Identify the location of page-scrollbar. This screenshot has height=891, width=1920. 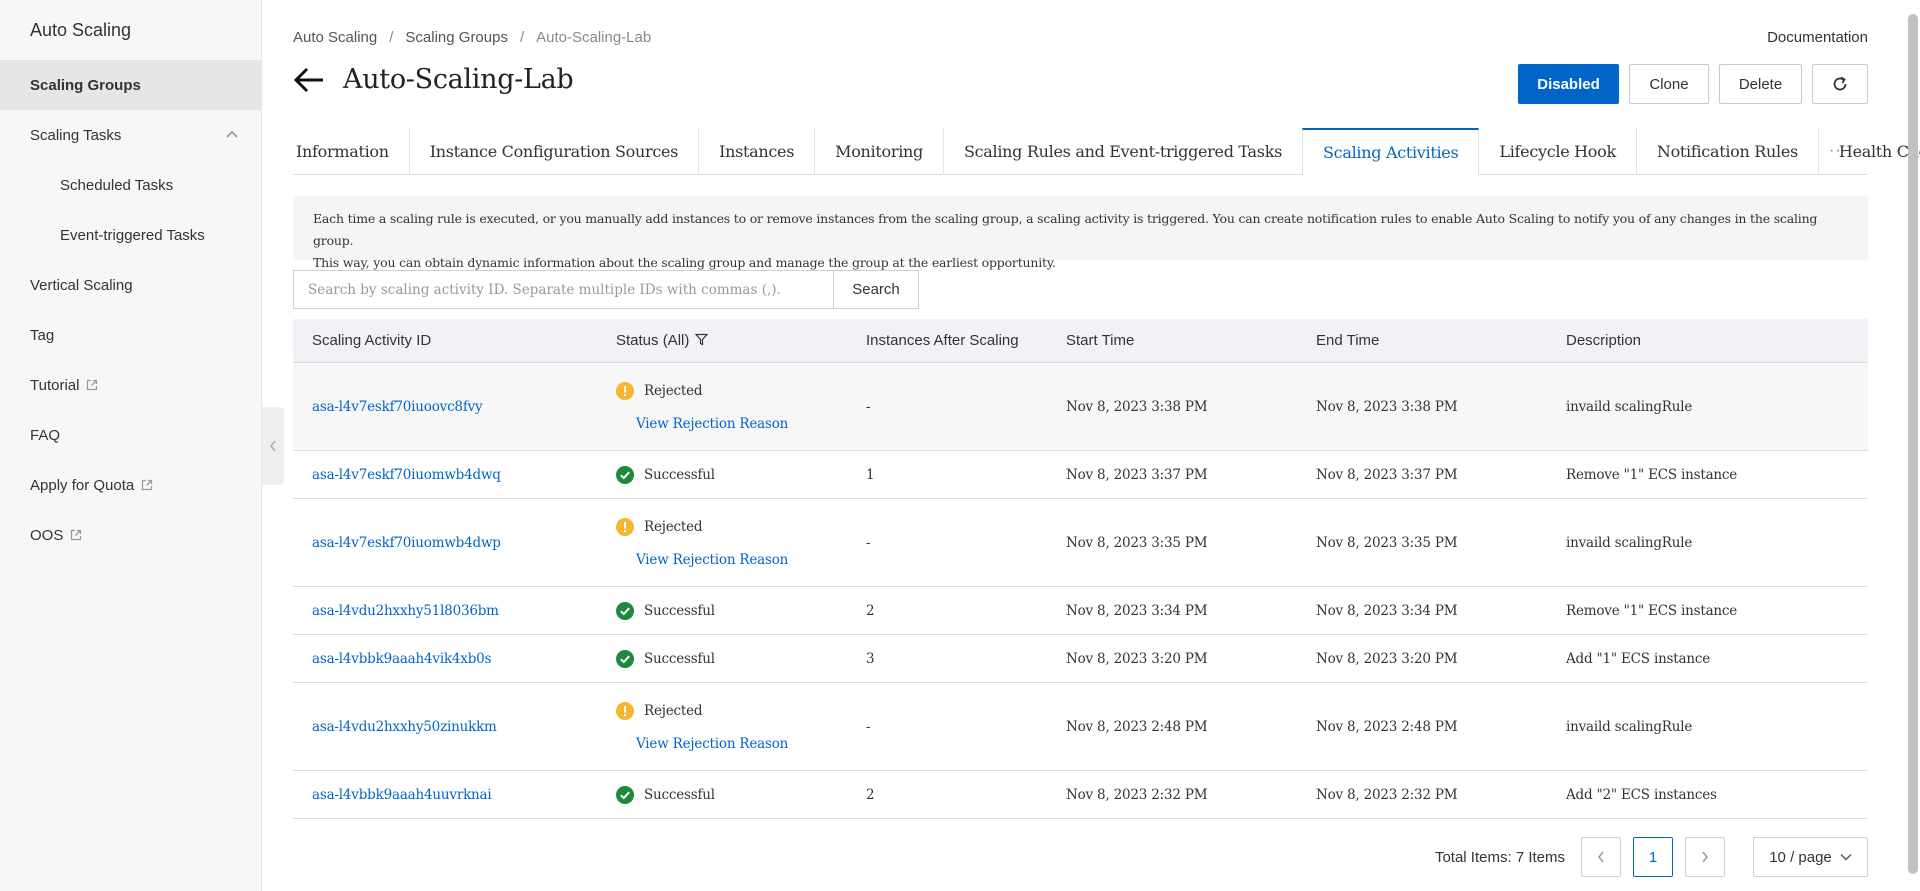
(1913, 444).